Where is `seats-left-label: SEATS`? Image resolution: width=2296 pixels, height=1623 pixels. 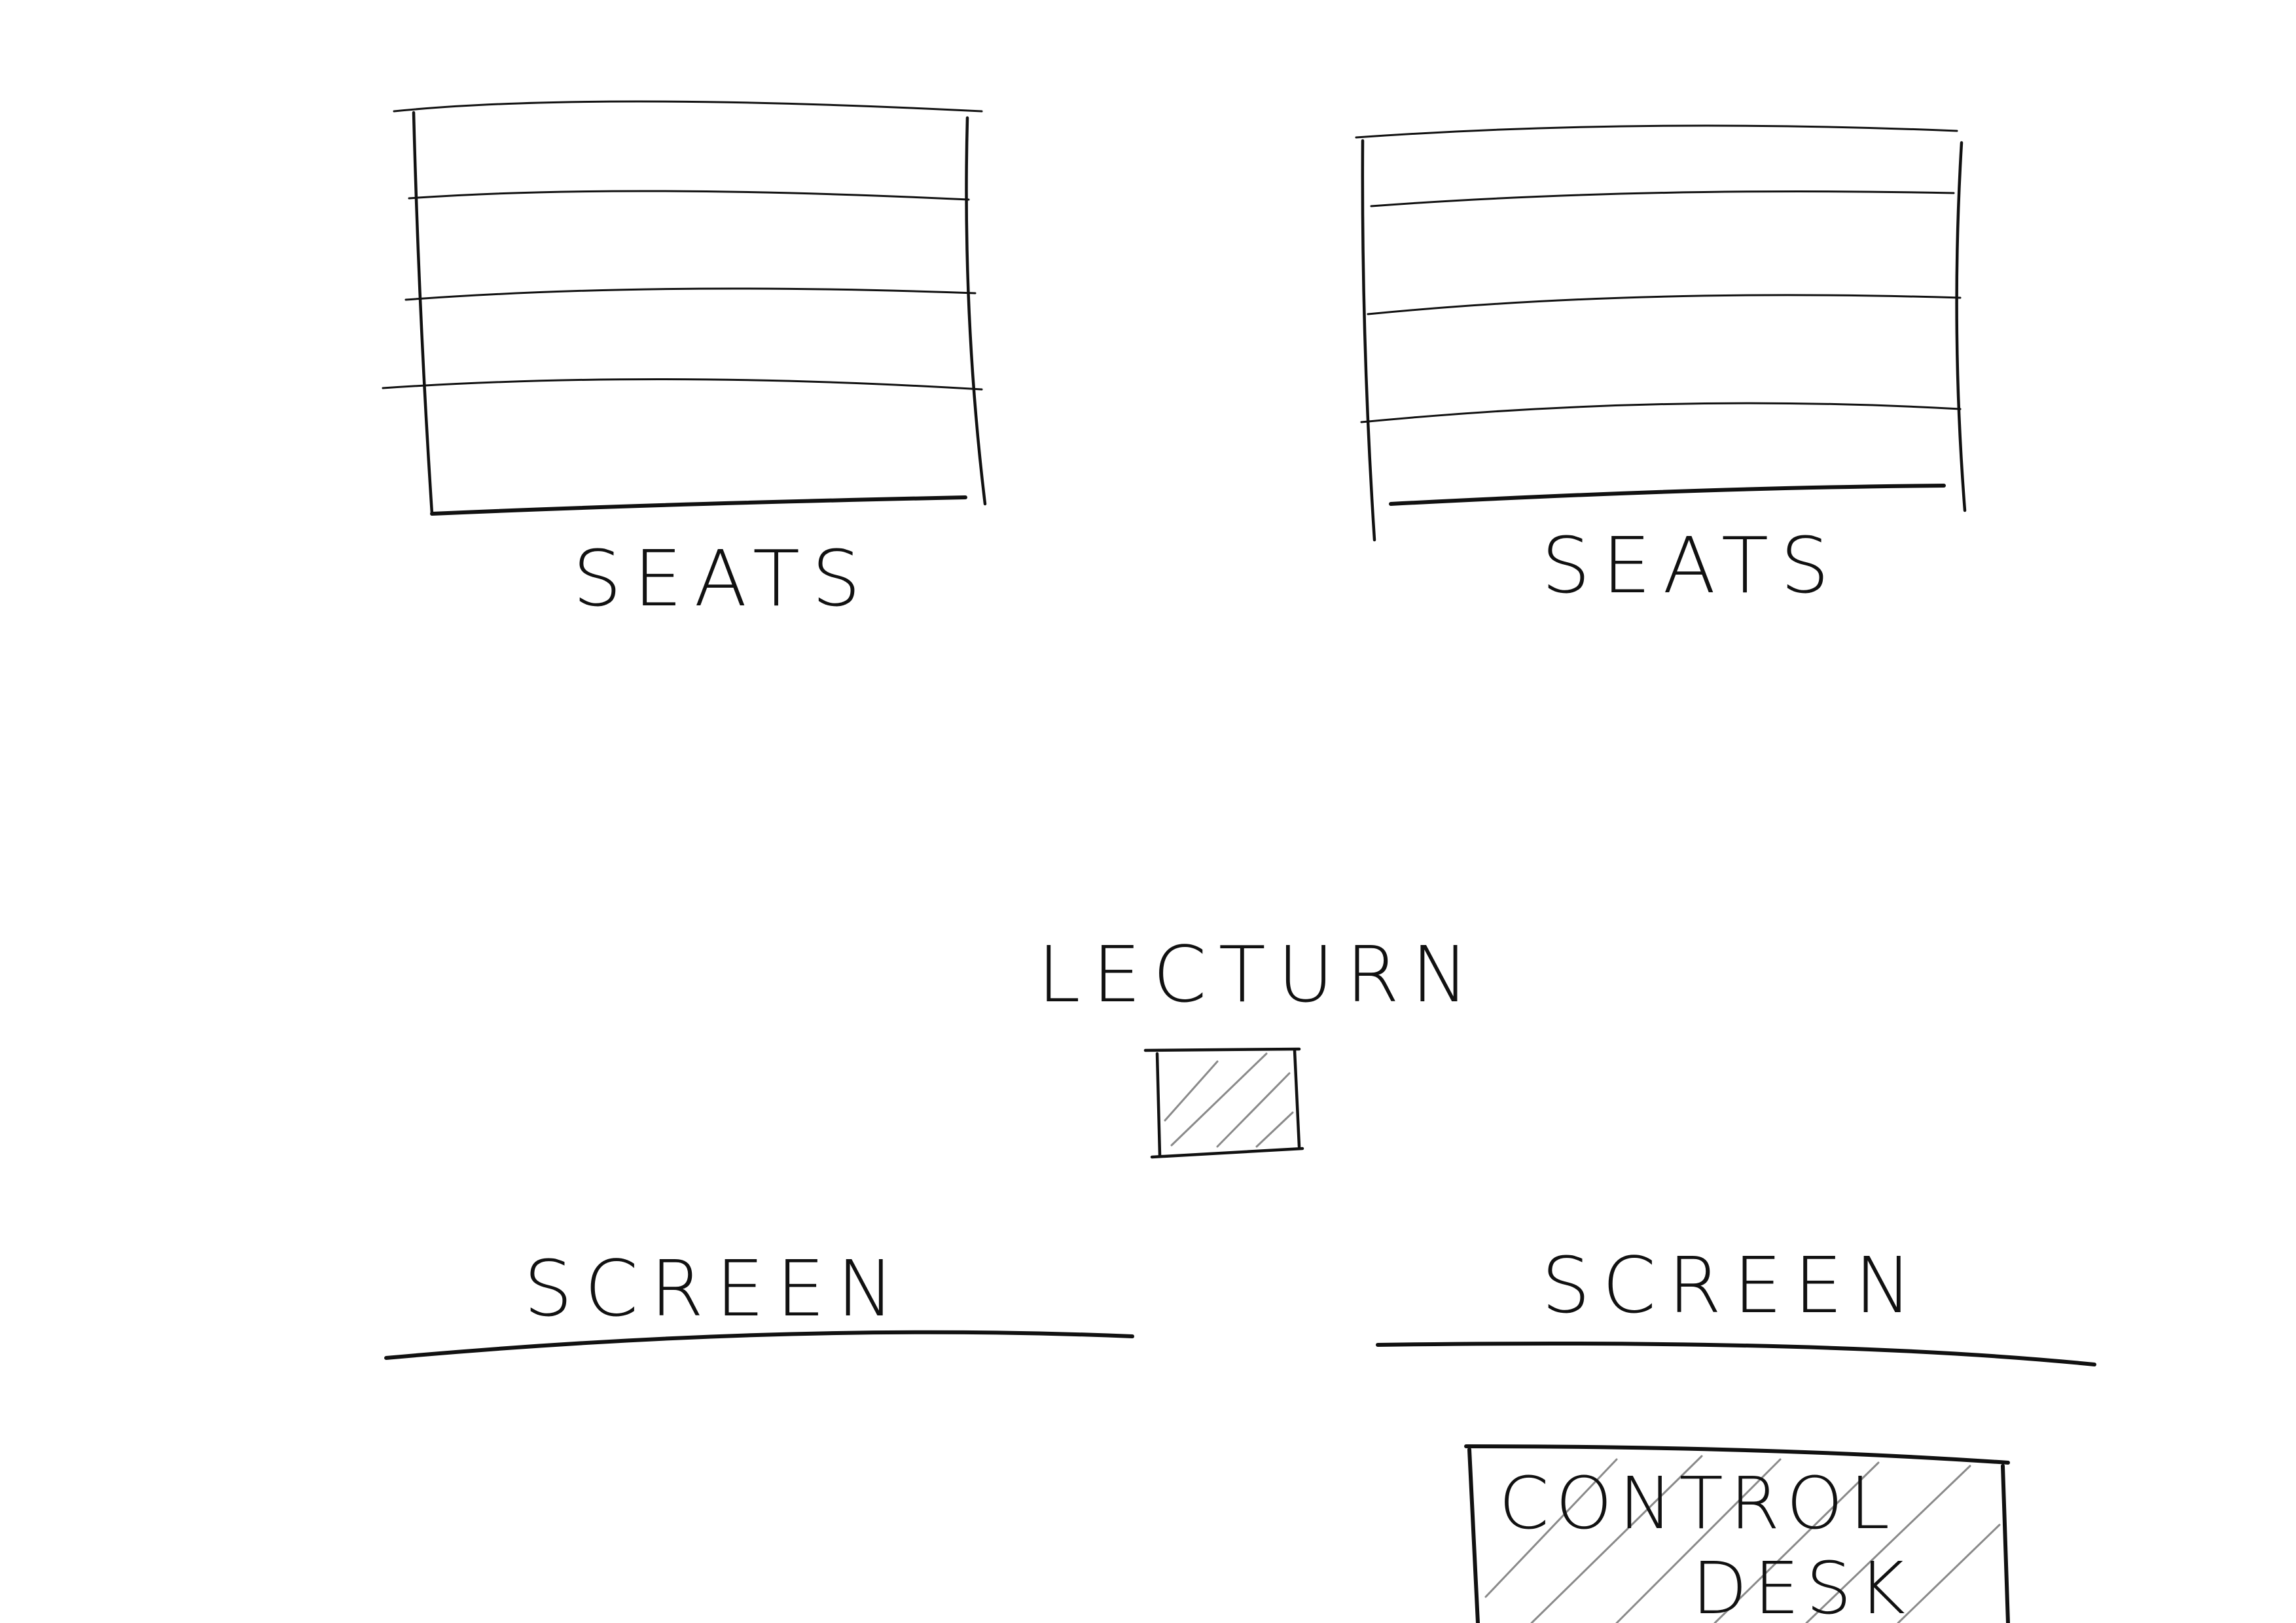
seats-left-label: SEATS is located at coordinates (722, 578).